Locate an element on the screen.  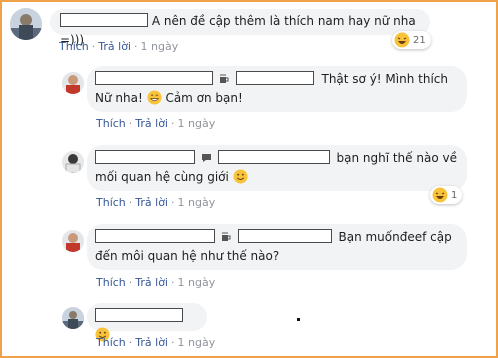
reaction-summary: 1 is located at coordinates (446, 195).